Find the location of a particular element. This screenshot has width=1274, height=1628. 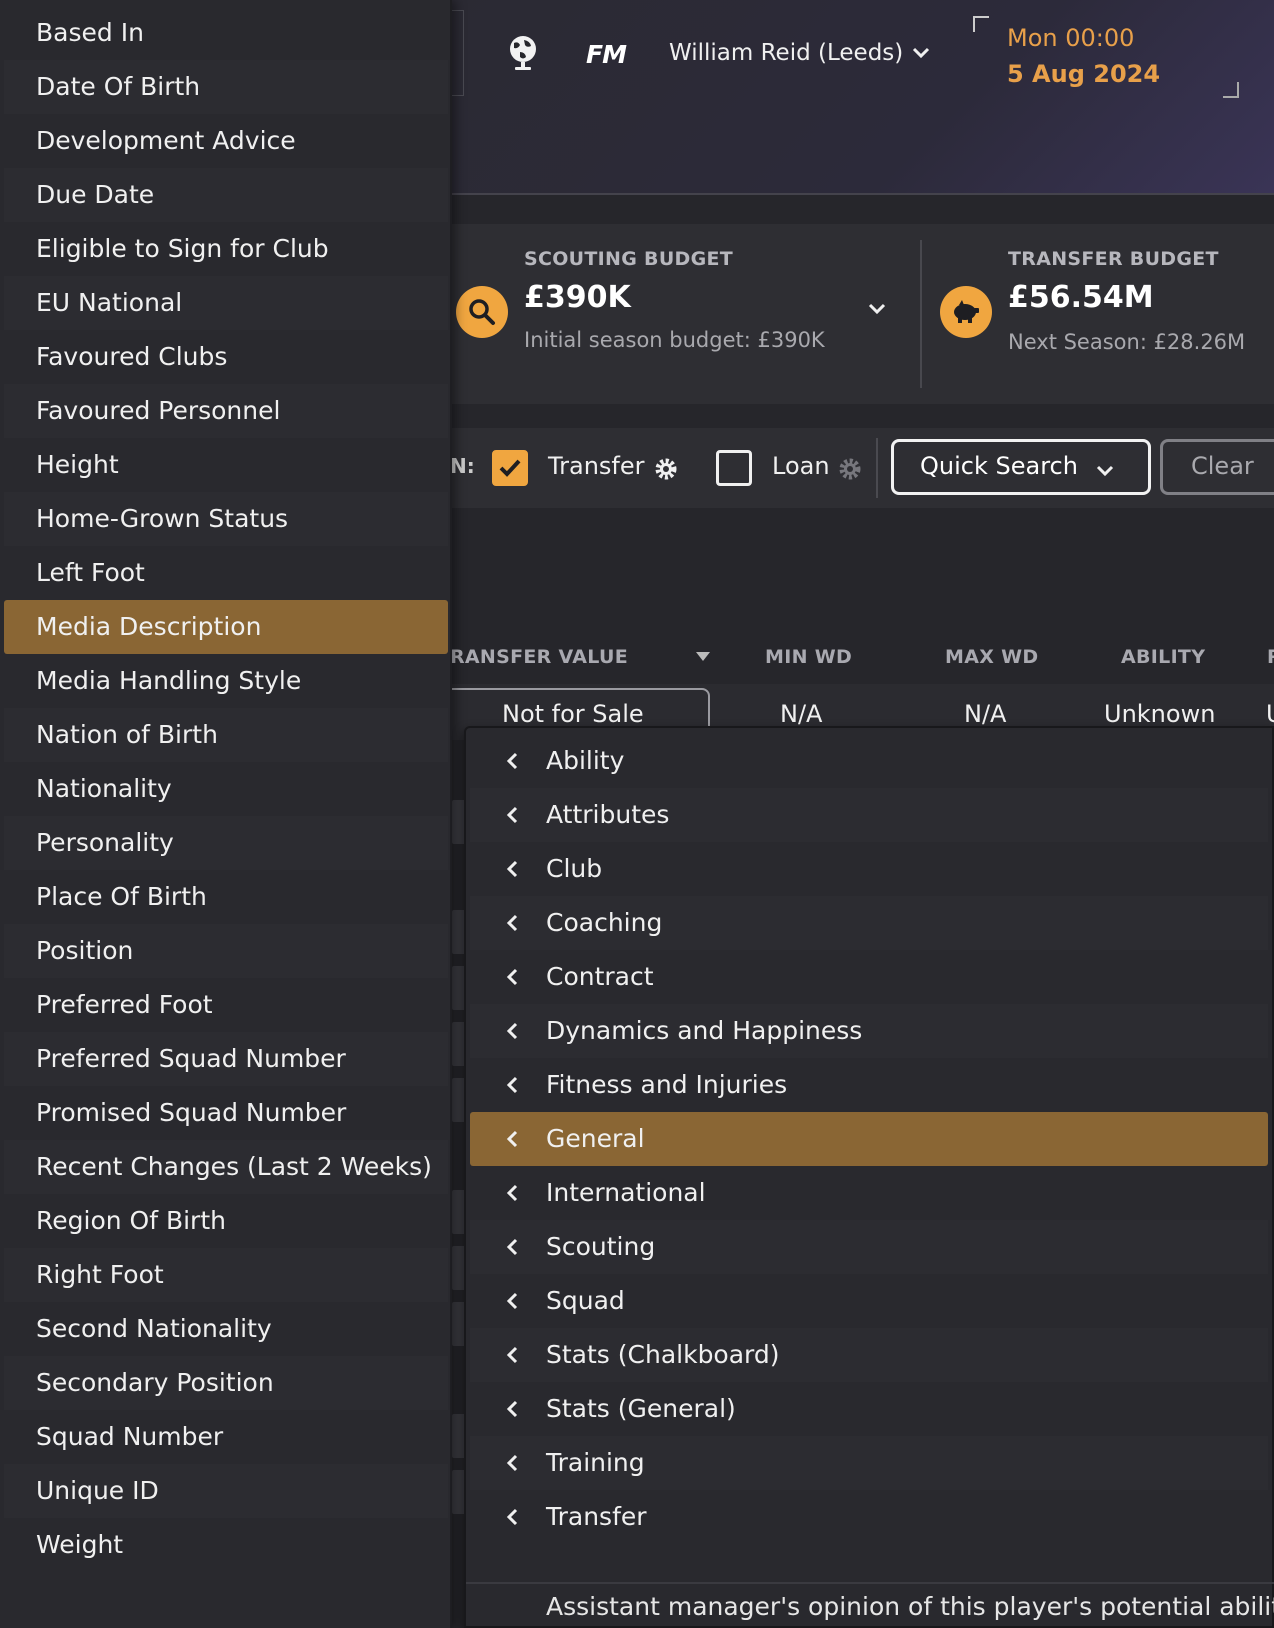

back-button is located at coordinates (457, 53).